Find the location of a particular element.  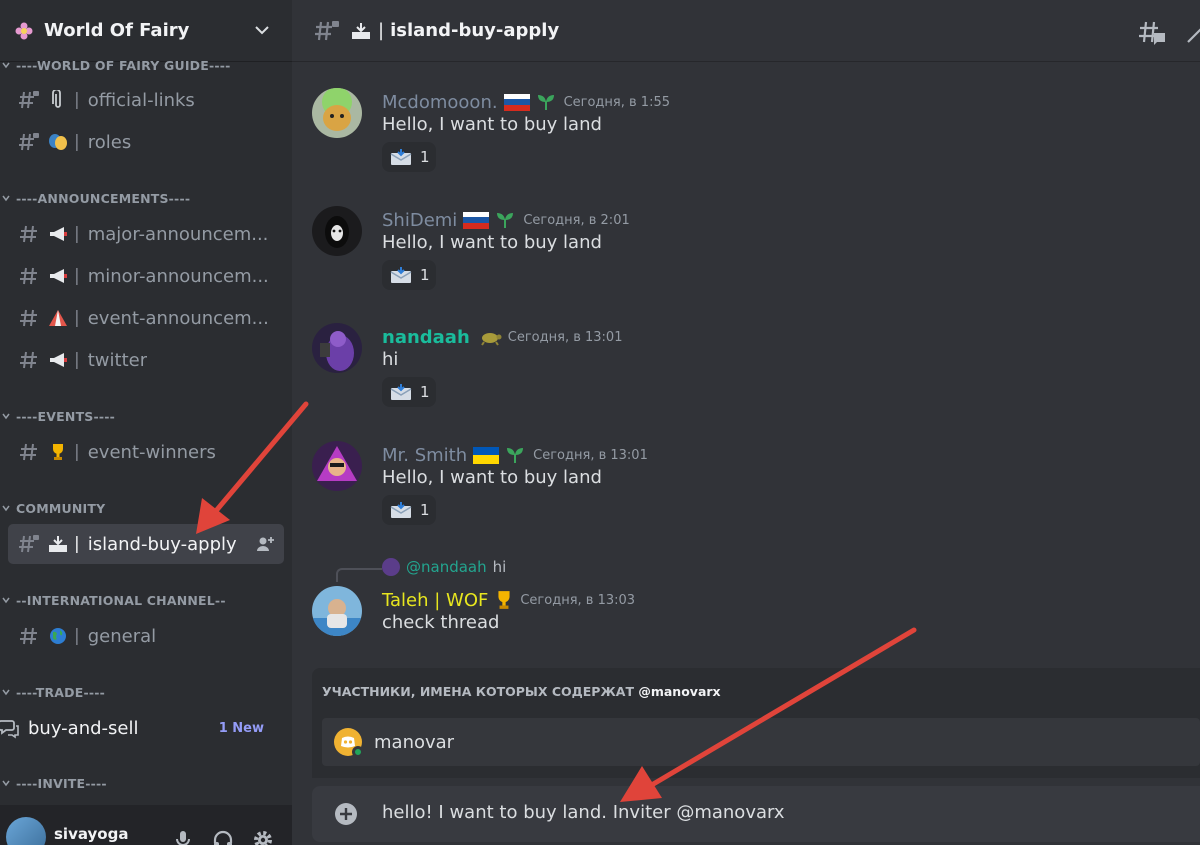

reply-reference: @nandaah hi is located at coordinates (444, 567).